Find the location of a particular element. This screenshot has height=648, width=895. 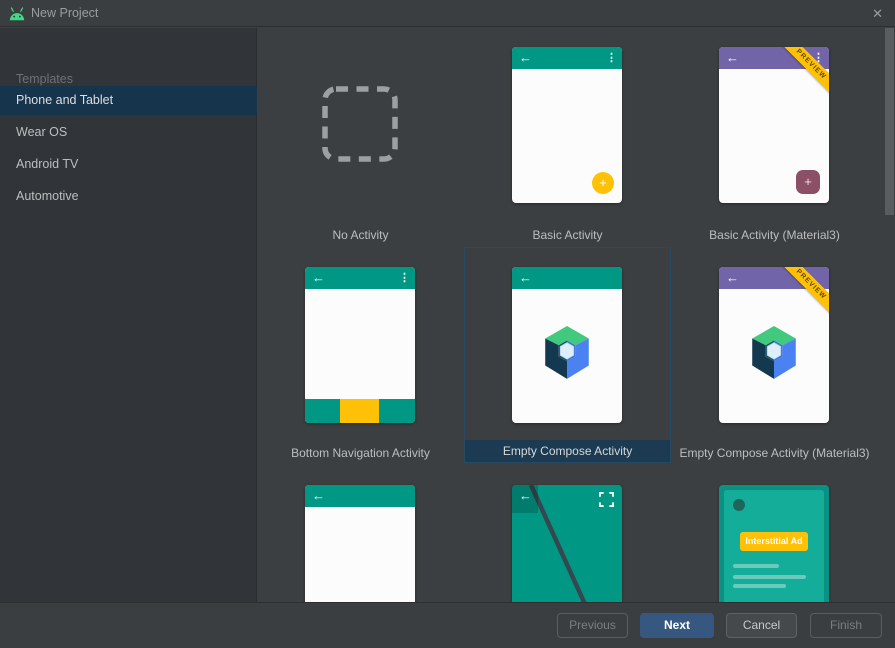

template-label: Basic Activity is located at coordinates (567, 235).